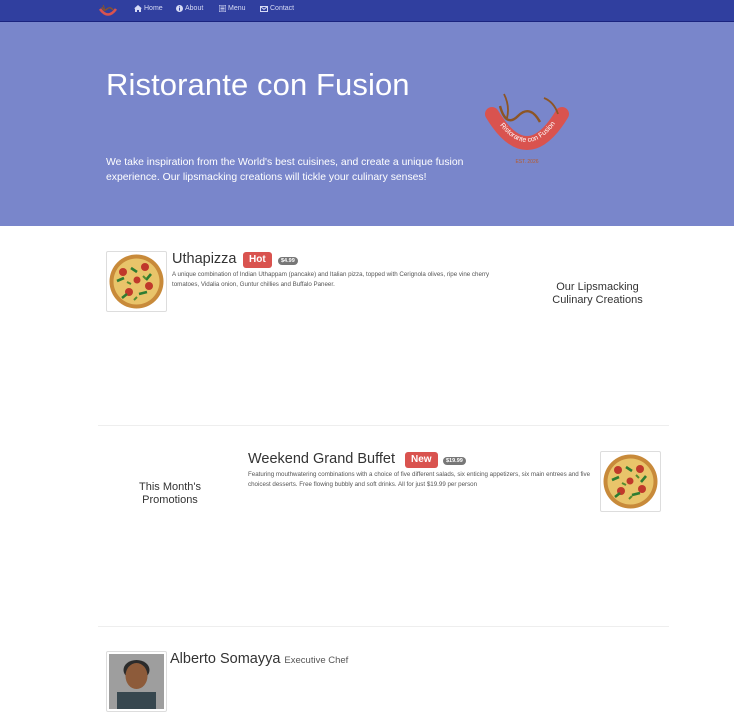  Describe the element at coordinates (526, 162) in the screenshot. I see `logo-est-text: EST. 2026` at that location.